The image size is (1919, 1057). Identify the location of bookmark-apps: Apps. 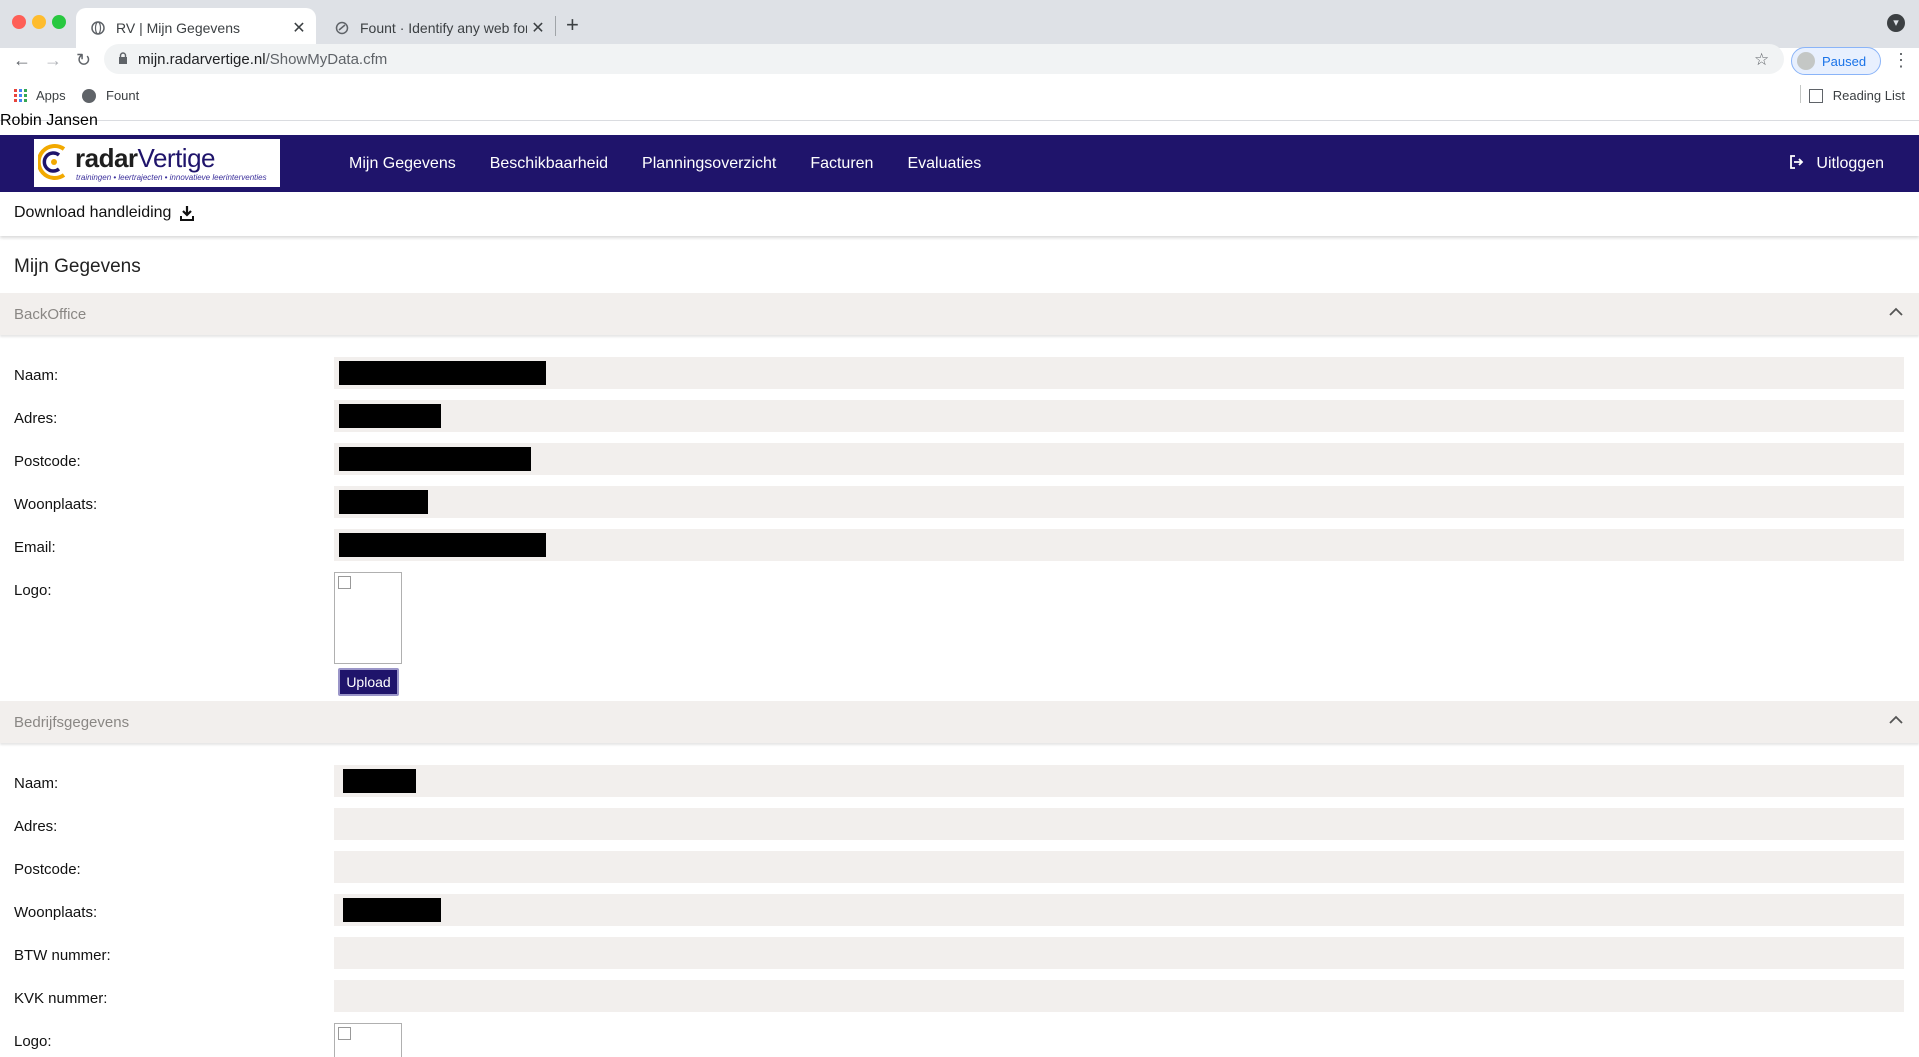
(40, 95).